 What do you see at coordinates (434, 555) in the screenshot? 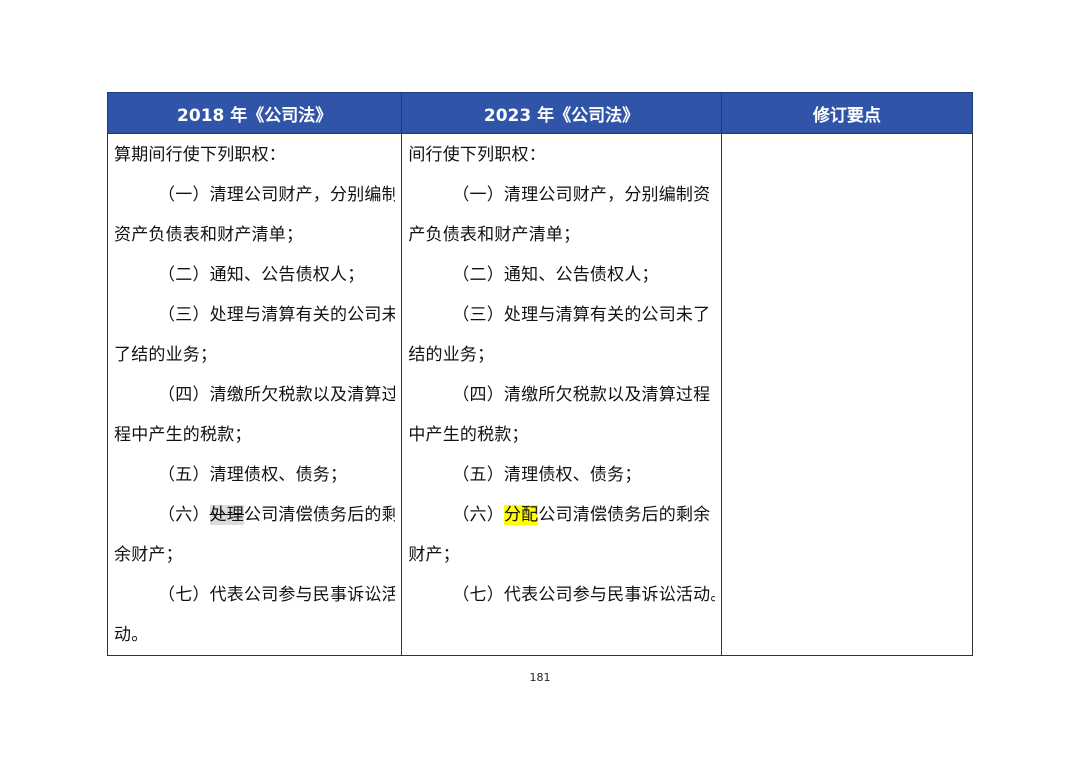
I see `text-line: 财产；` at bounding box center [434, 555].